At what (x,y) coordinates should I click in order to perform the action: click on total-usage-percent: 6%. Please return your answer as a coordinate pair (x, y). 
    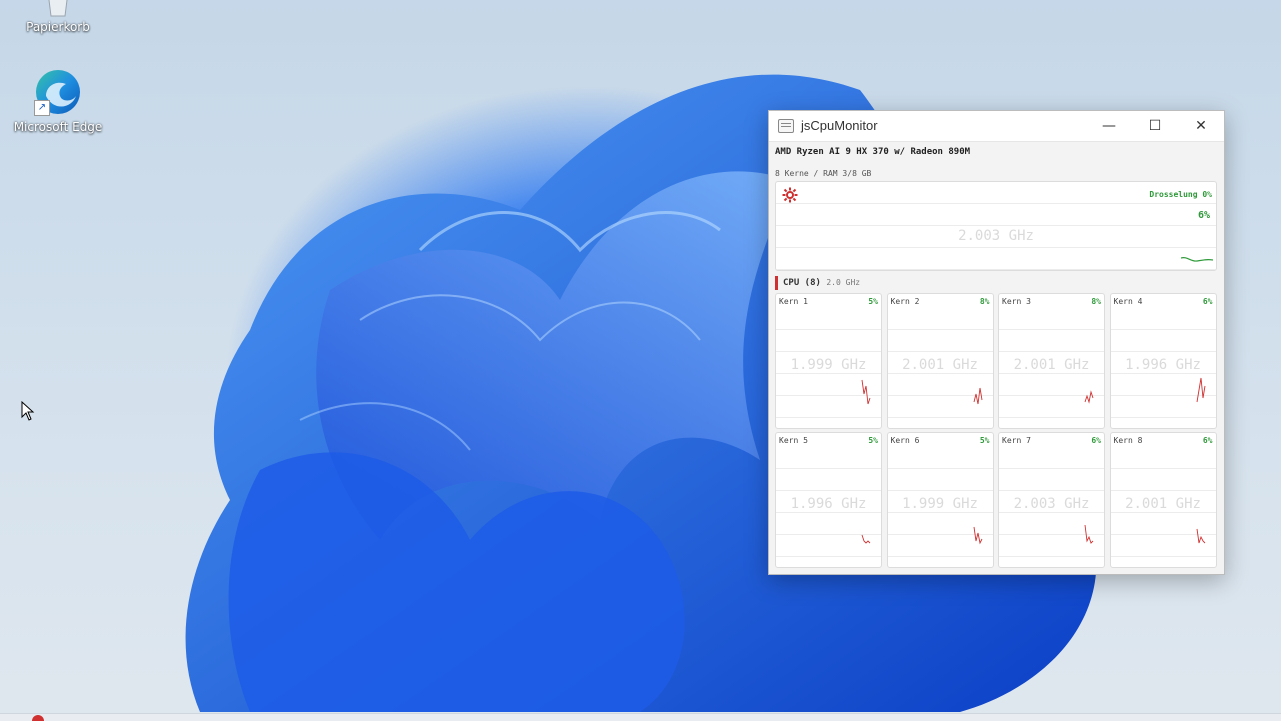
    Looking at the image, I should click on (1203, 215).